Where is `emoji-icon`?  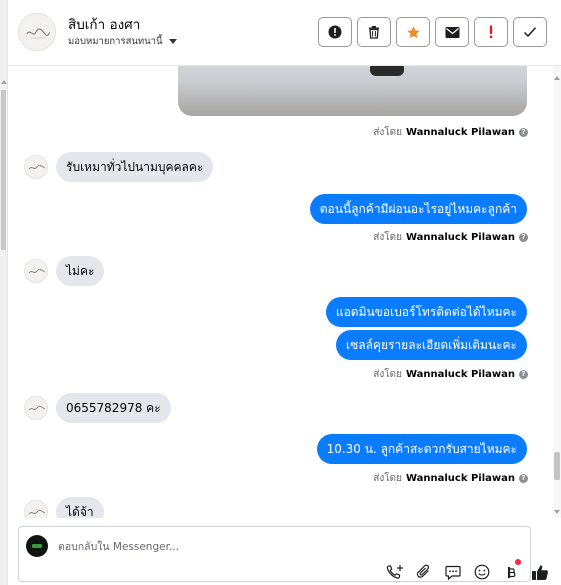 emoji-icon is located at coordinates (482, 572).